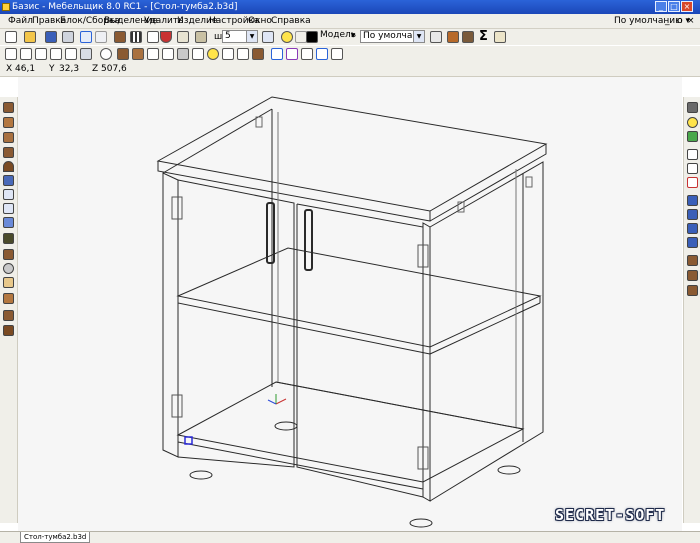 The height and width of the screenshot is (543, 700). What do you see at coordinates (468, 37) in the screenshot?
I see `material-icon` at bounding box center [468, 37].